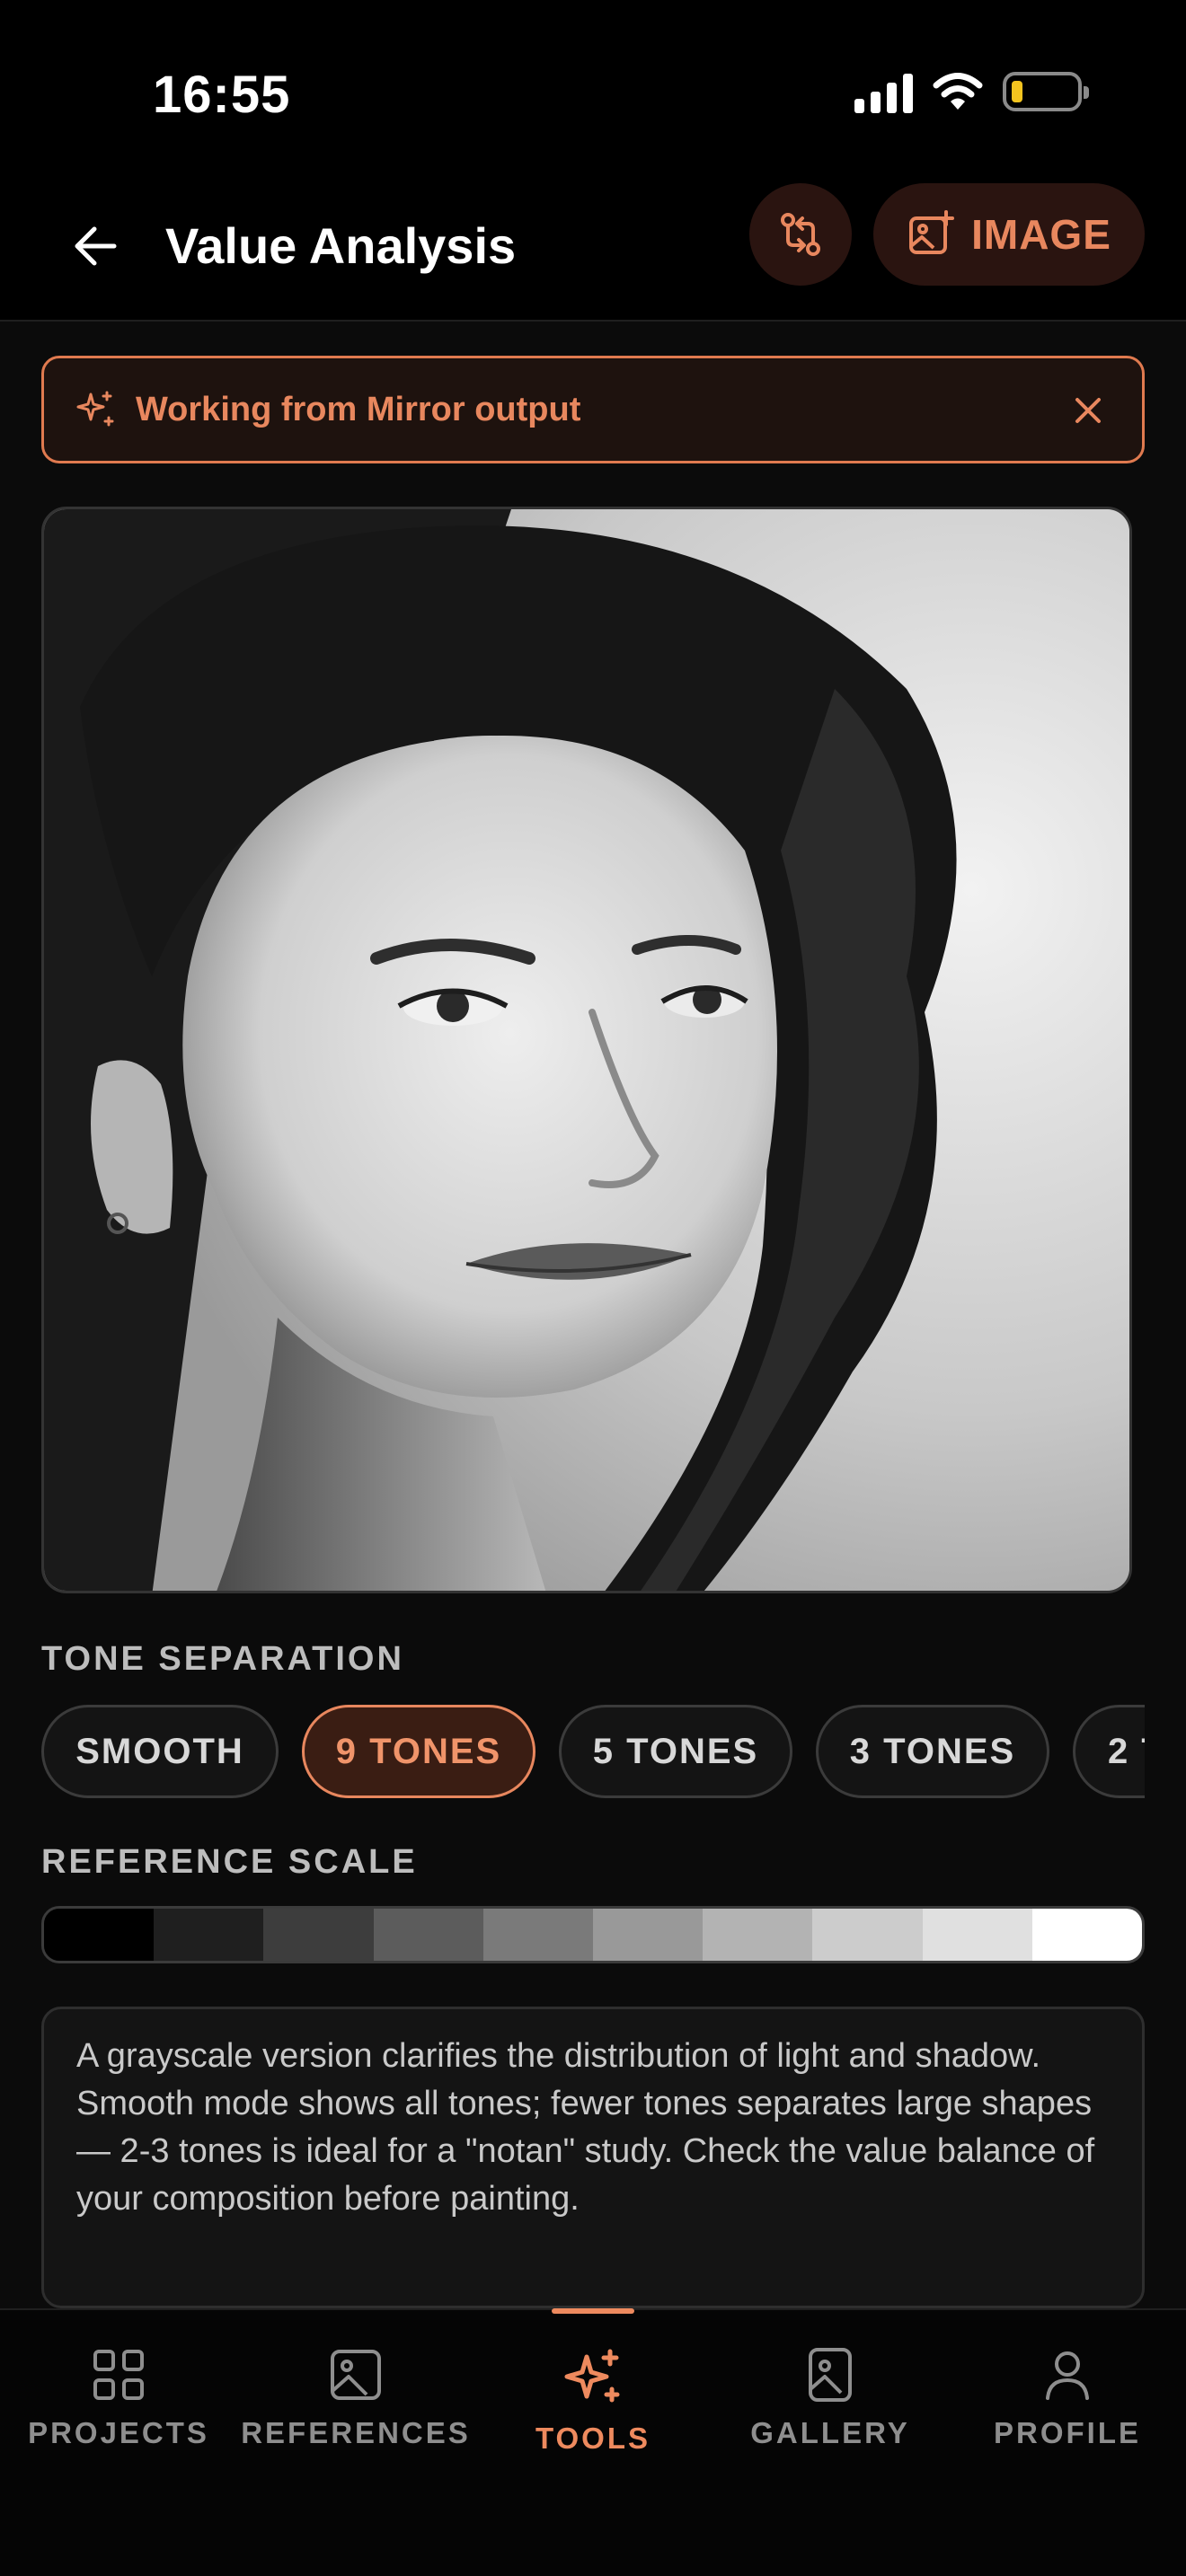 This screenshot has height=2576, width=1186. What do you see at coordinates (932, 232) in the screenshot?
I see `image-plus-icon` at bounding box center [932, 232].